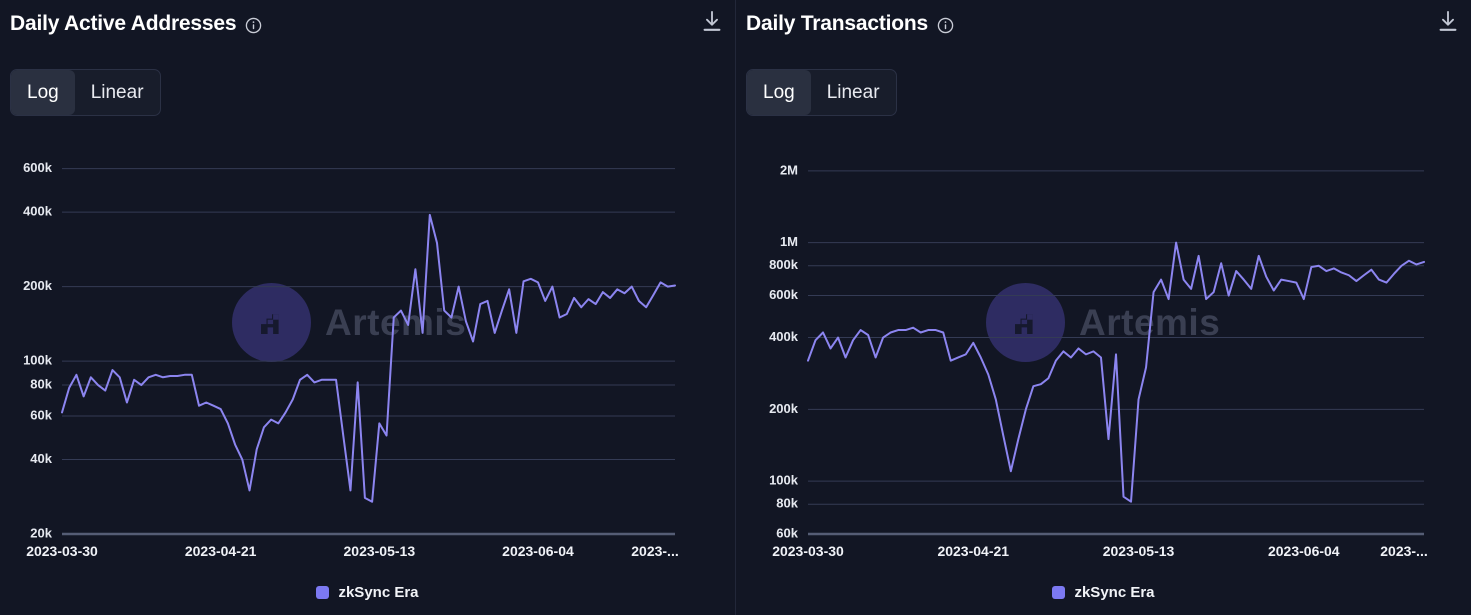 The width and height of the screenshot is (1471, 615). What do you see at coordinates (123, 23) in the screenshot?
I see `page-title: Daily Active Addresses` at bounding box center [123, 23].